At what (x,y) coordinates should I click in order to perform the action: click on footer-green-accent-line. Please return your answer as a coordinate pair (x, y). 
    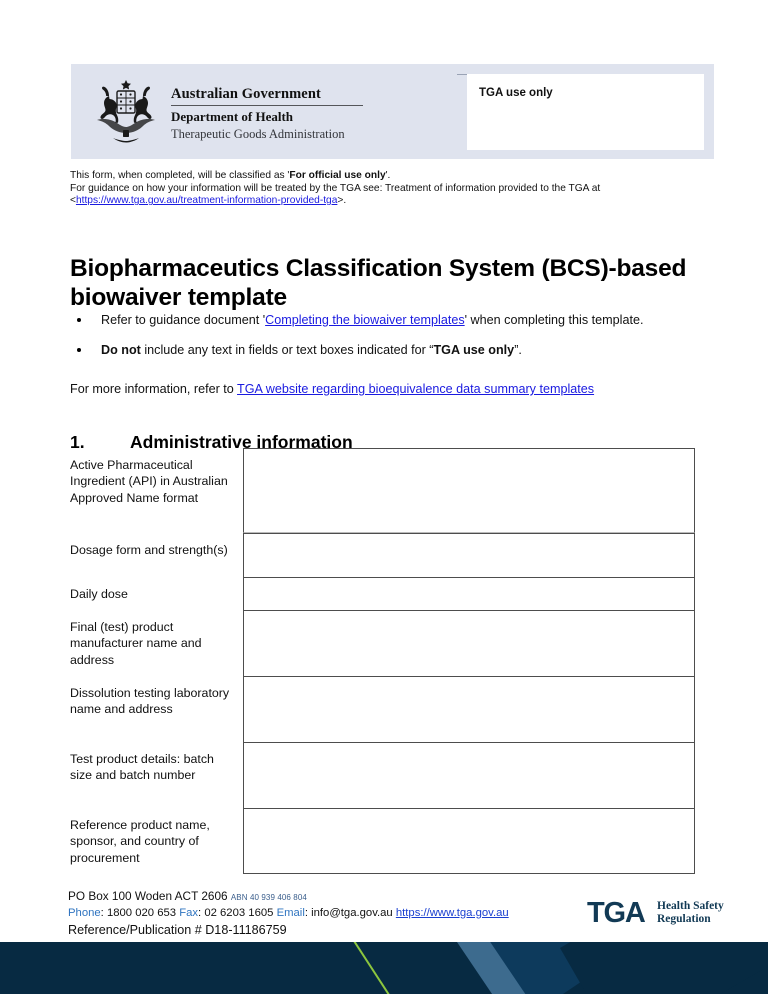
    Looking at the image, I should click on (383, 968).